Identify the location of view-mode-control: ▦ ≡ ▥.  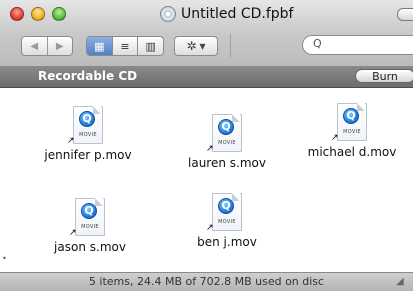
(125, 46).